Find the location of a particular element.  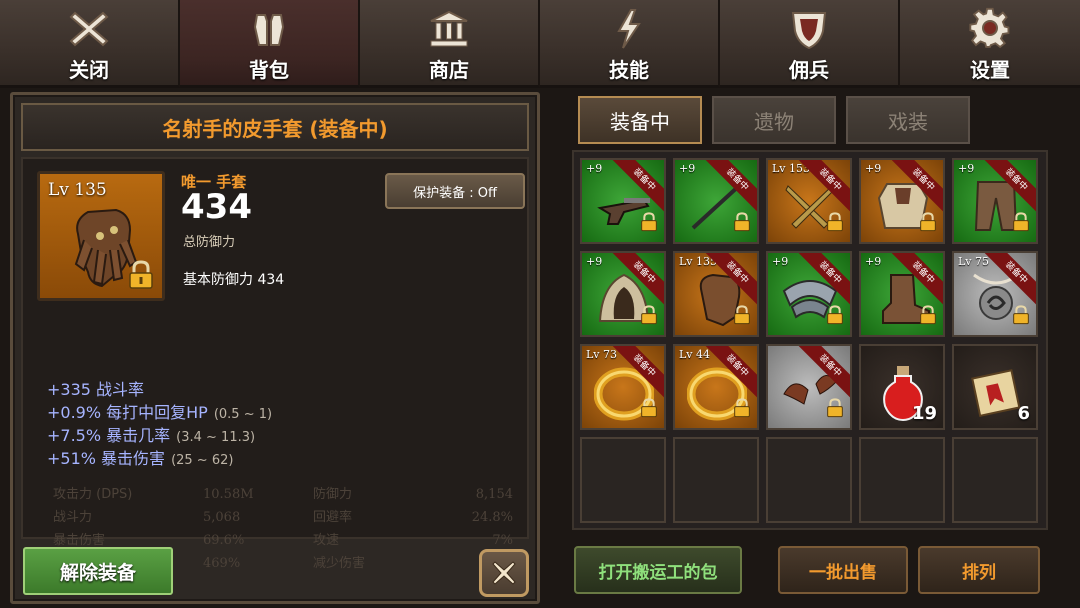

shop-icon is located at coordinates (449, 29).